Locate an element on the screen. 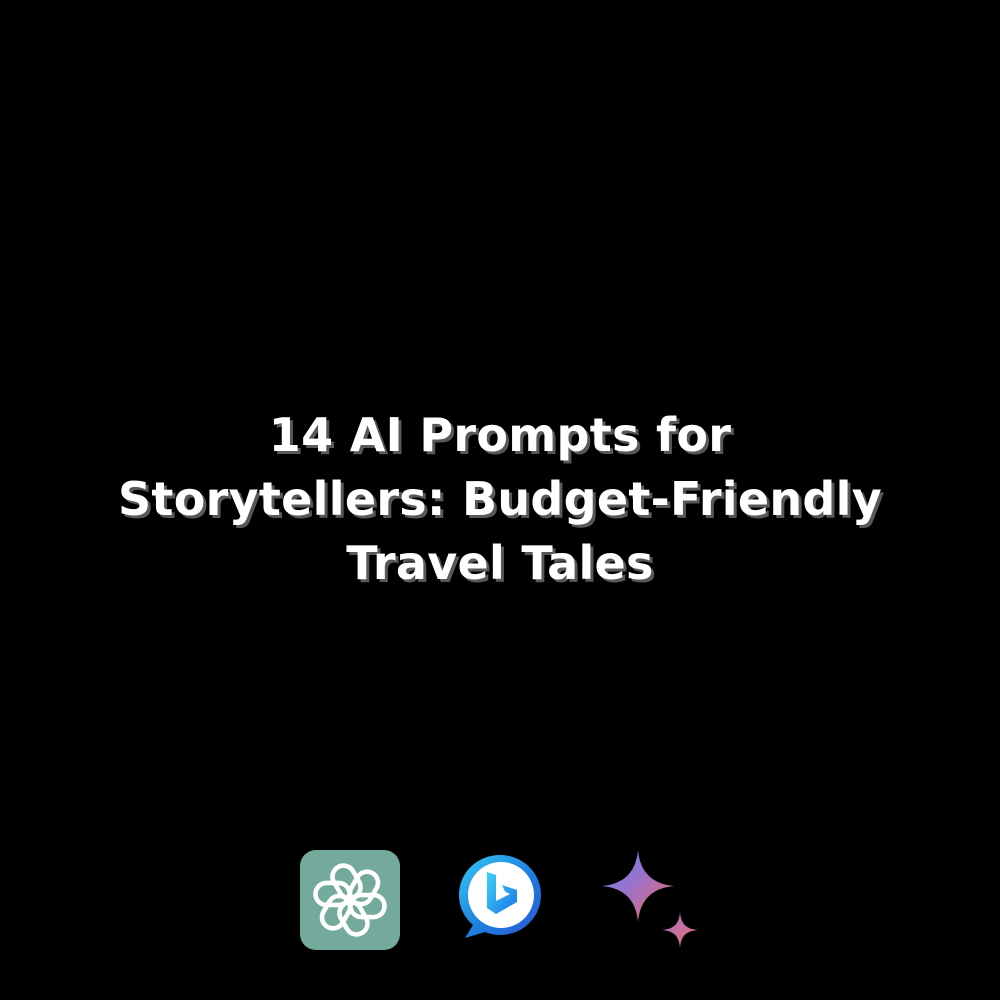  title-line-1: 14 AI Prompts for is located at coordinates (500, 435).